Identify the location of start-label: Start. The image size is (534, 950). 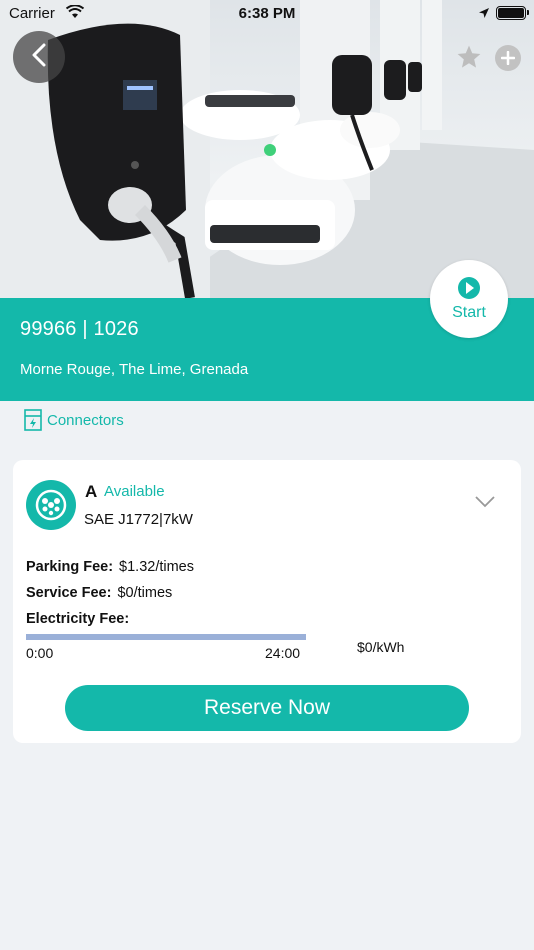
(469, 312).